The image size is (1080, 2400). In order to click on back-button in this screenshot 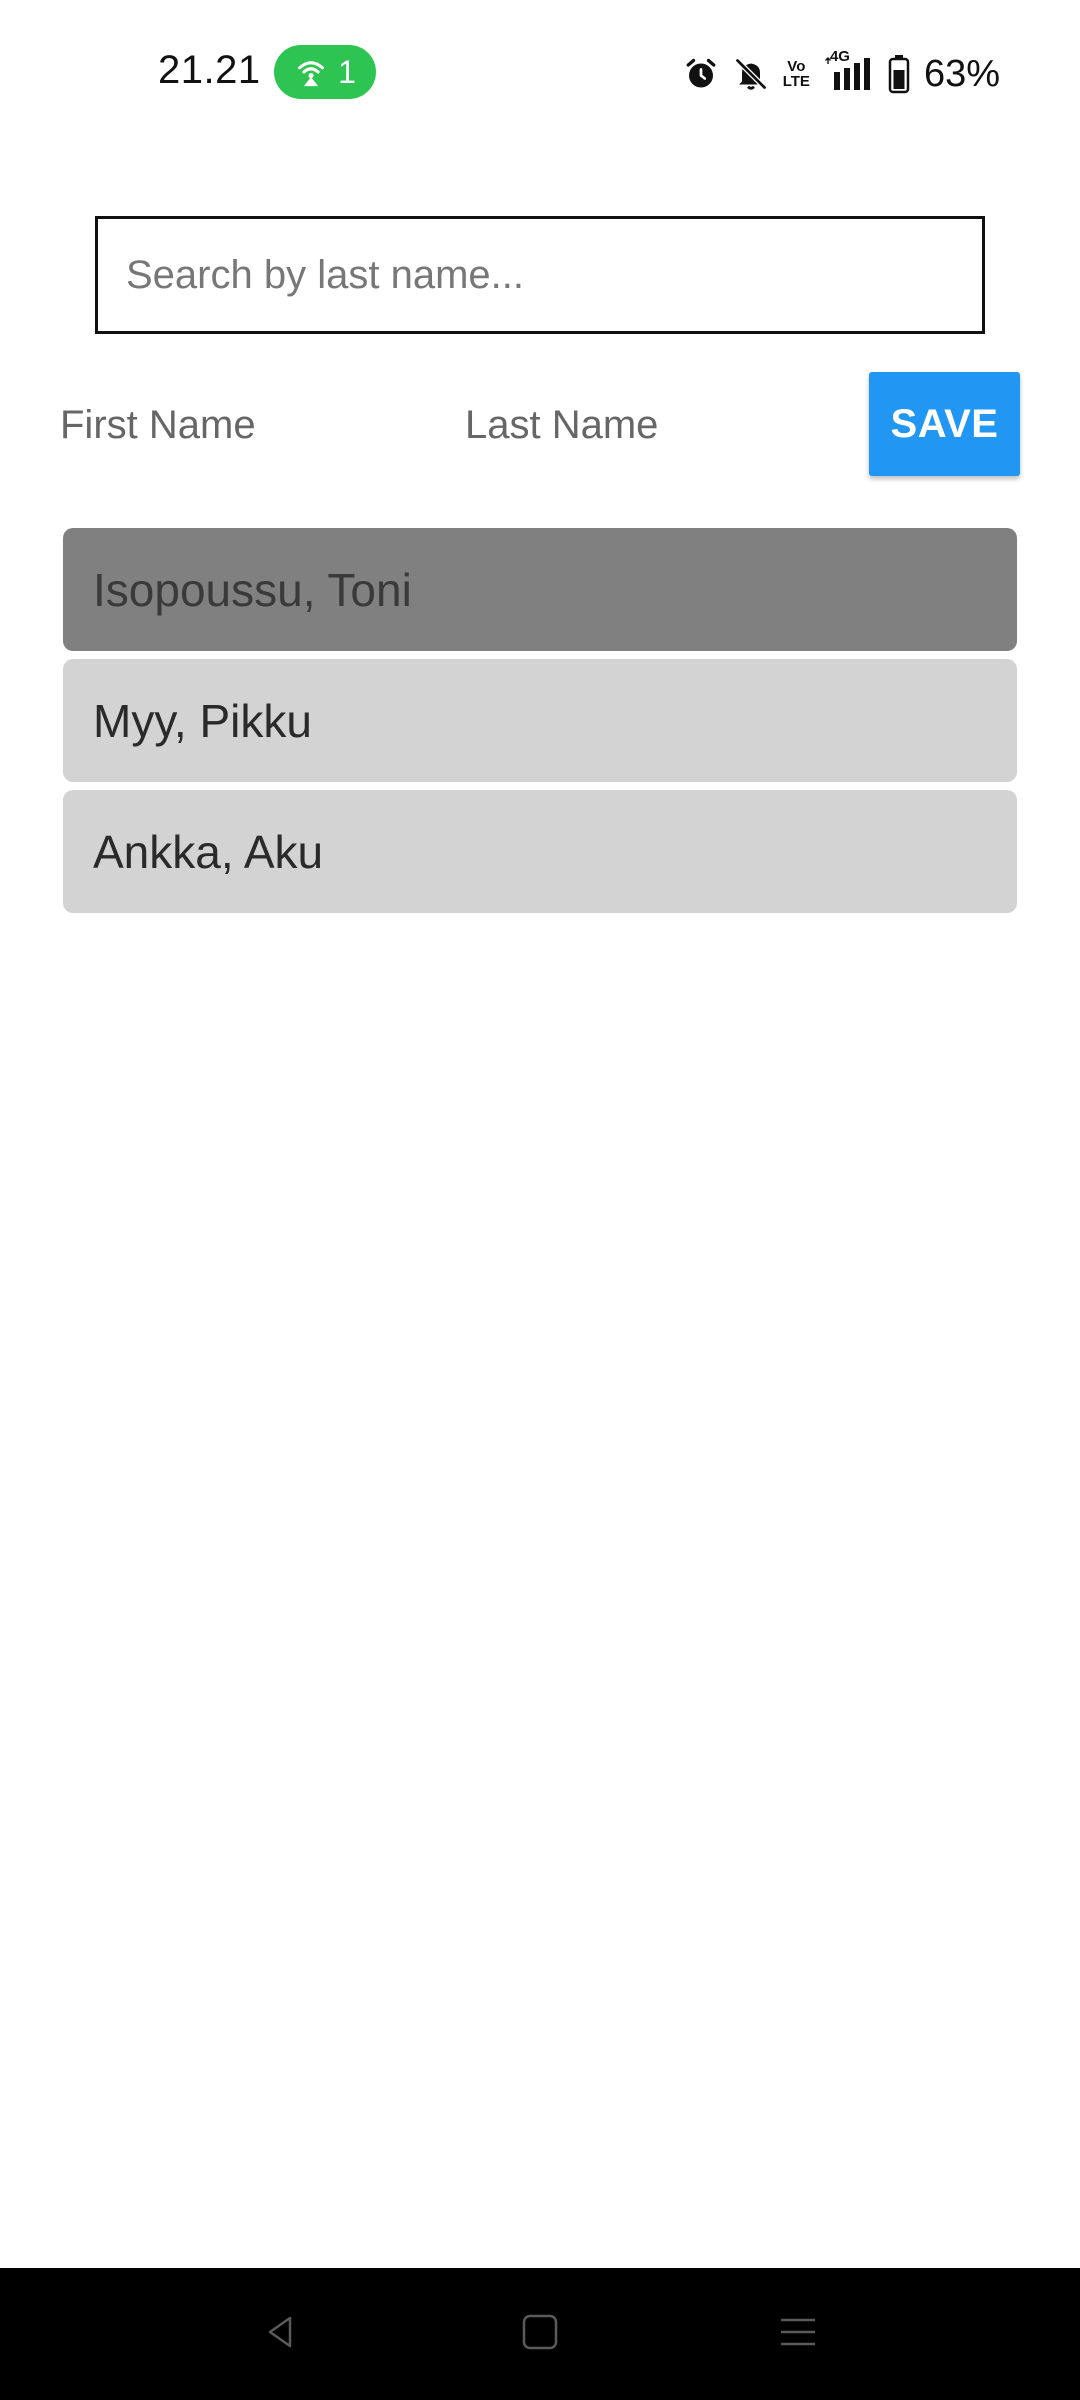, I will do `click(280, 2334)`.